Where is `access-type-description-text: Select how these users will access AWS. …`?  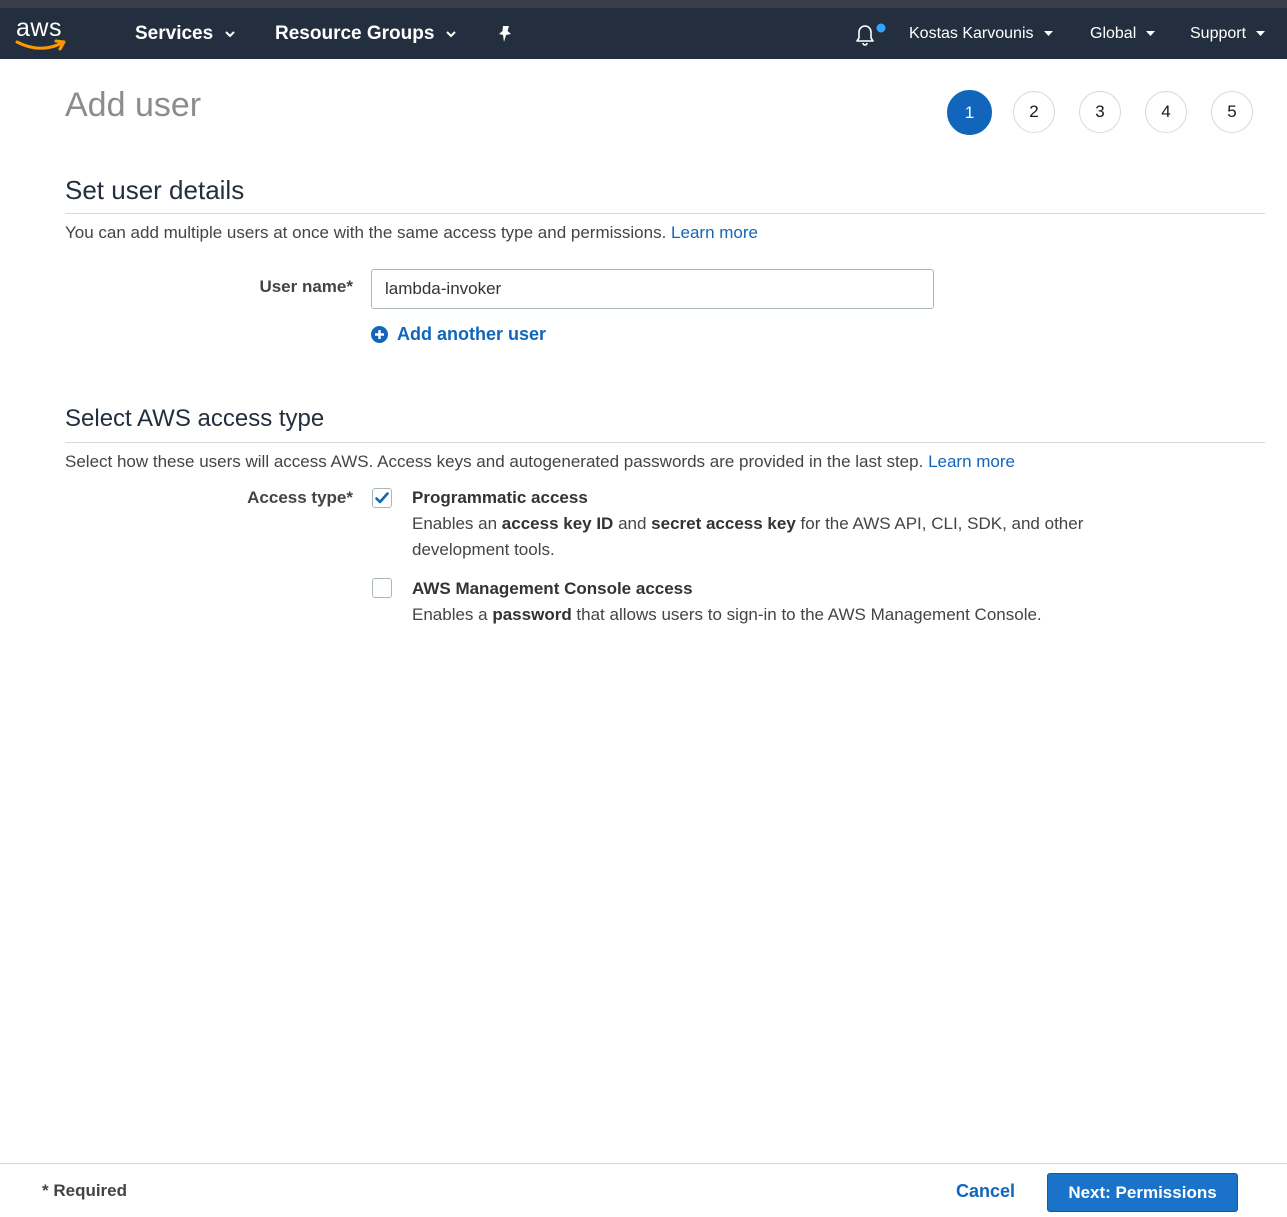 access-type-description-text: Select how these users will access AWS. … is located at coordinates (494, 461).